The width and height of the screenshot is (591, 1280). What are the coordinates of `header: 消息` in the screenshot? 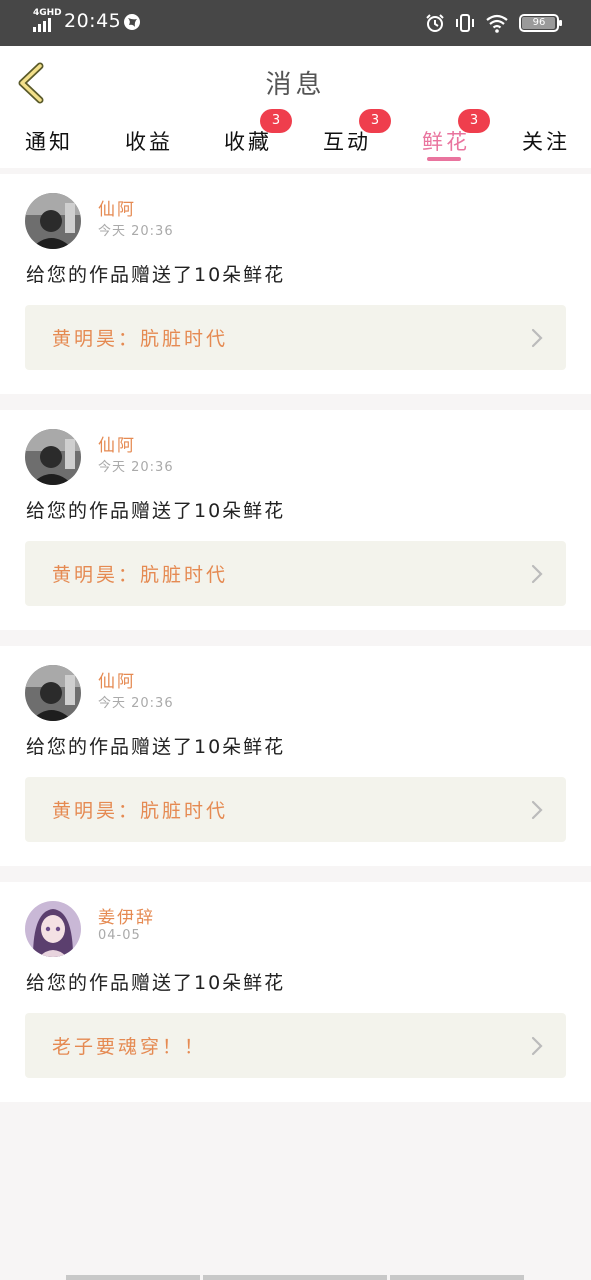 It's located at (295, 82).